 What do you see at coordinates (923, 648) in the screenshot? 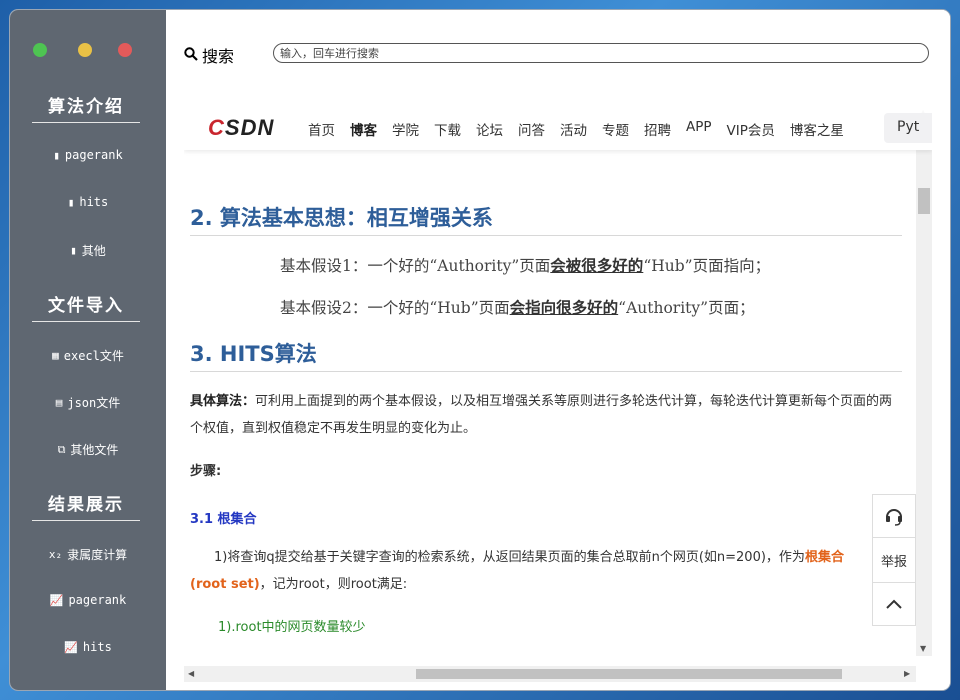
I see `scroll-down-icon: ▼` at bounding box center [923, 648].